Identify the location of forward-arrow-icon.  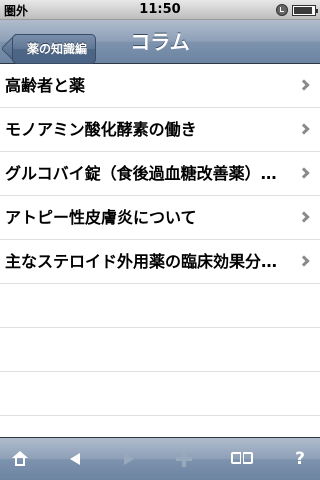
(129, 459).